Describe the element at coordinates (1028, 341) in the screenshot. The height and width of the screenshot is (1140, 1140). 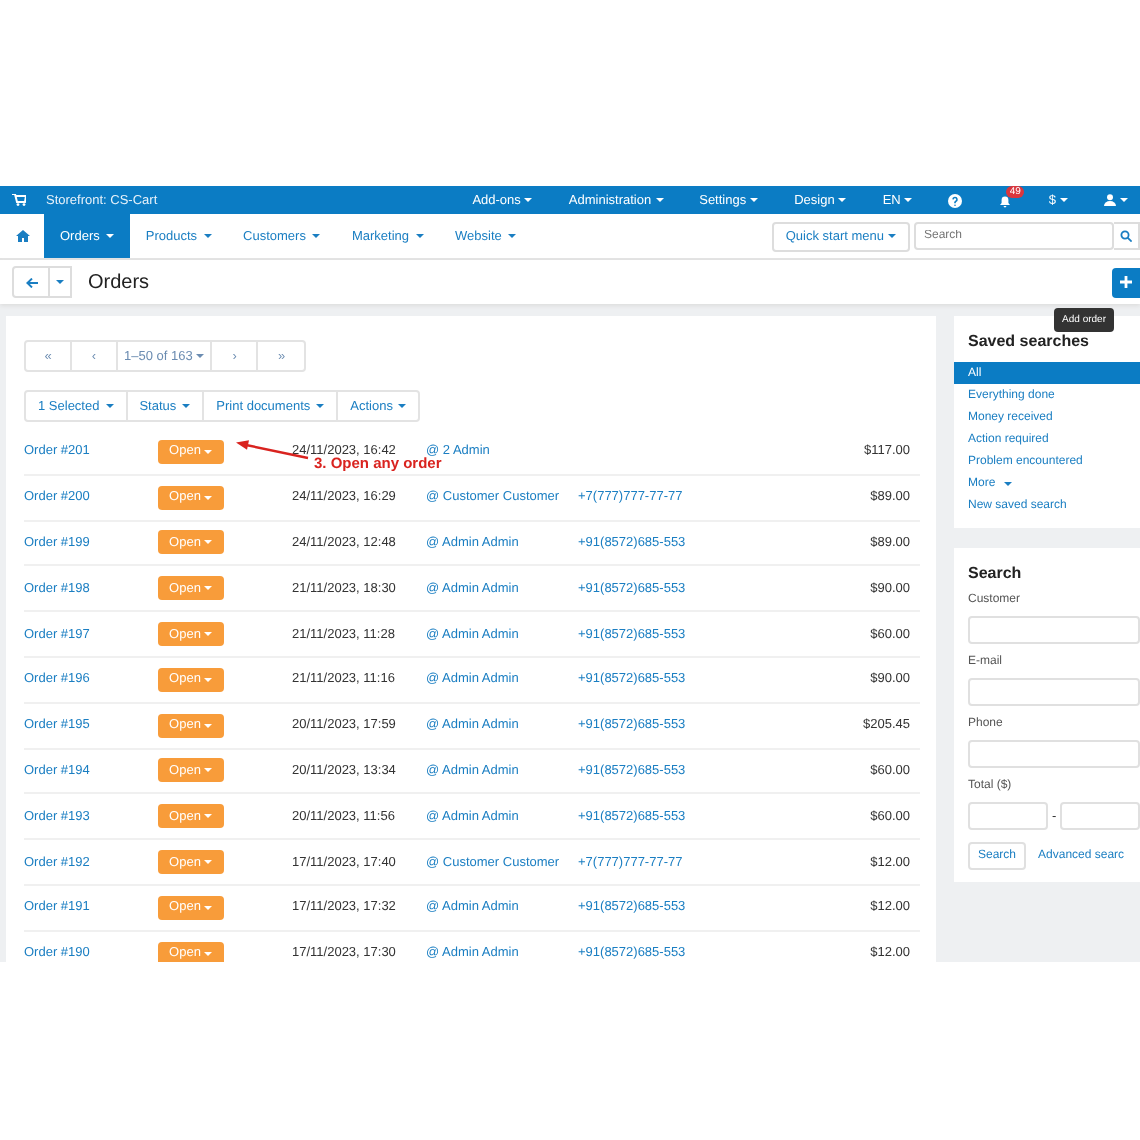
I see `panel-title: Saved searches` at that location.